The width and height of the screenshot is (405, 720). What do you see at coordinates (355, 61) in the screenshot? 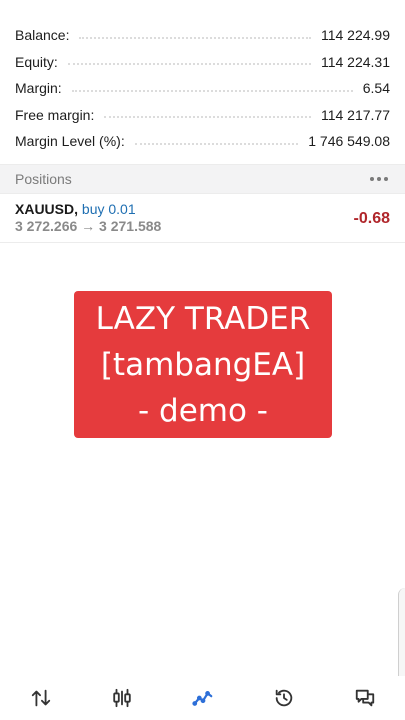
I see `equity-value: 114 224.31` at bounding box center [355, 61].